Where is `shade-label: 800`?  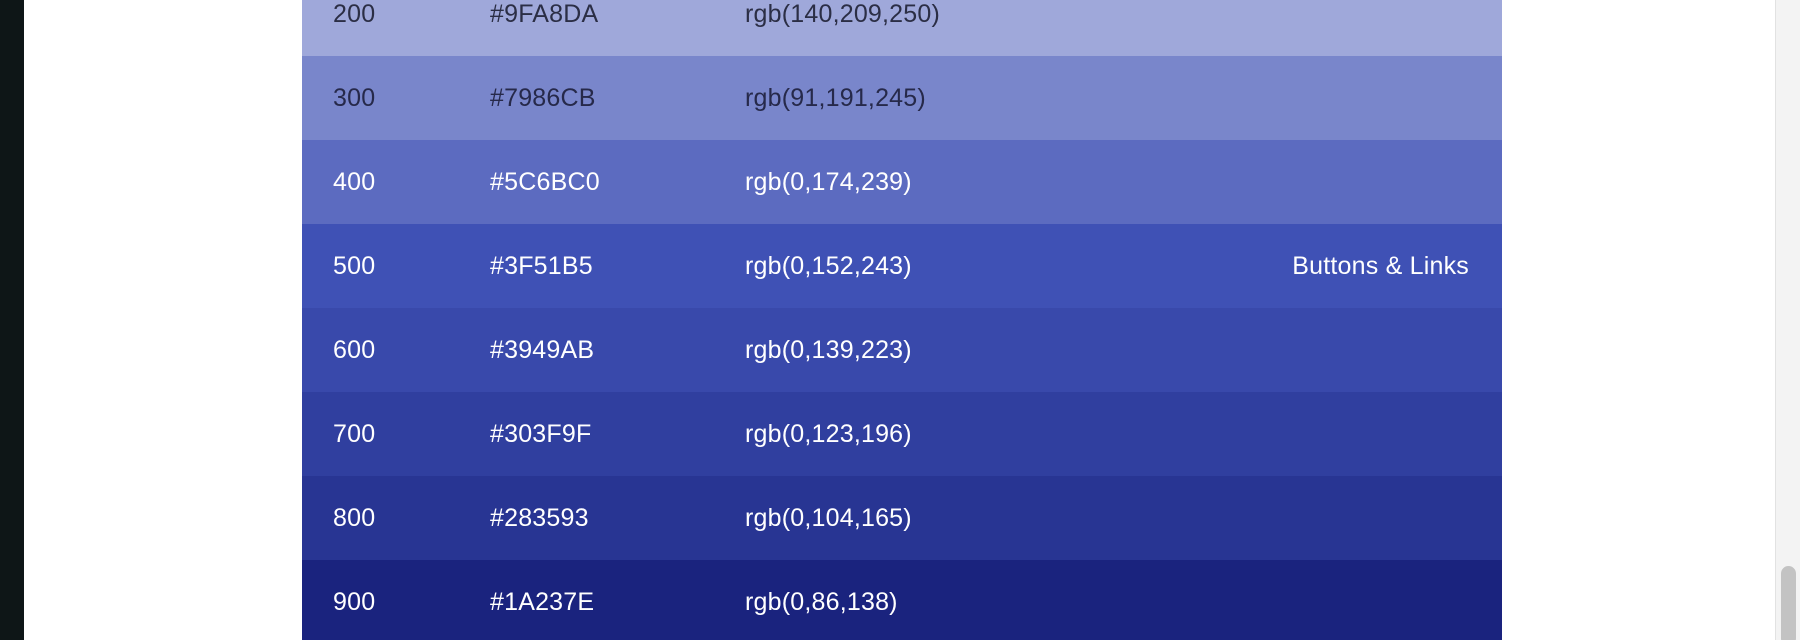 shade-label: 800 is located at coordinates (354, 517).